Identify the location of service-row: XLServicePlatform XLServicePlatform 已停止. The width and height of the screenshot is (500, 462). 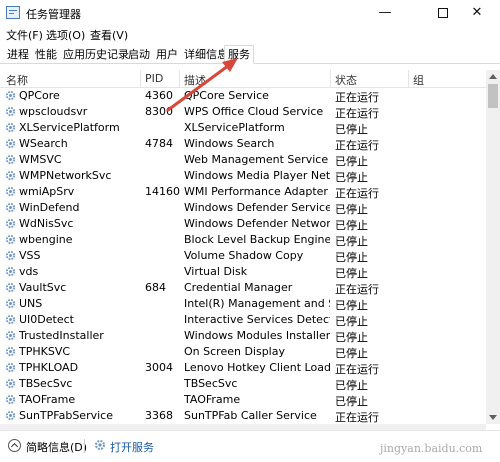
(243, 128).